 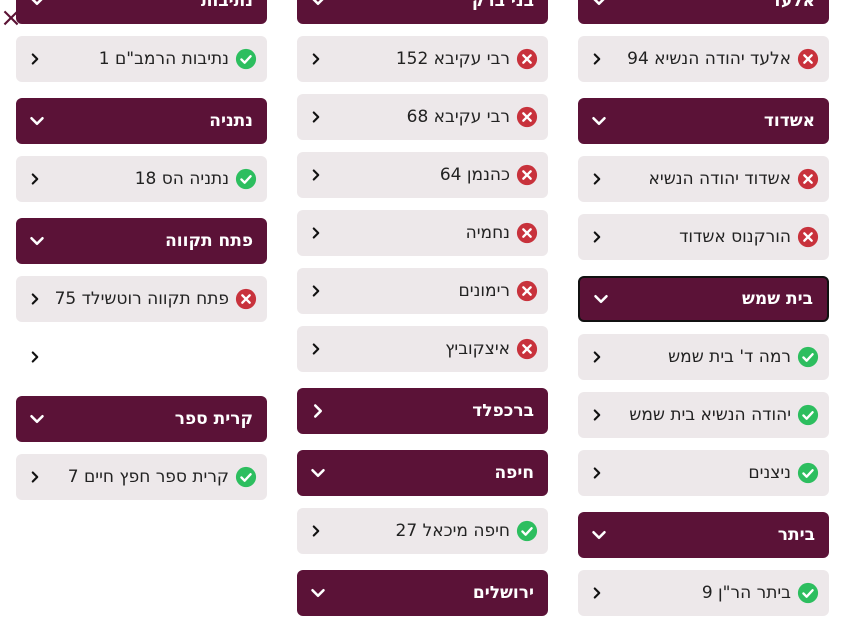 I want to click on branch-item: יהודה הנשיא בית שמש, so click(x=703, y=415).